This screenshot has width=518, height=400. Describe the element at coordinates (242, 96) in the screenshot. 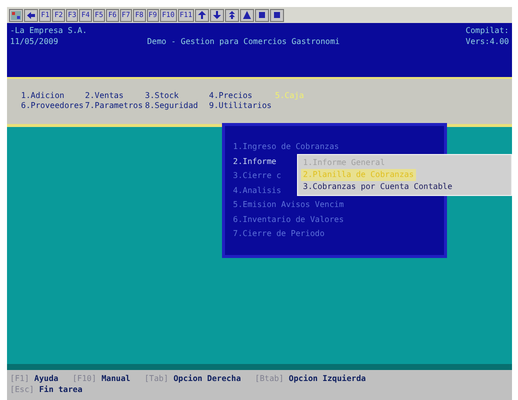

I see `menu-item: 4.Precios` at that location.